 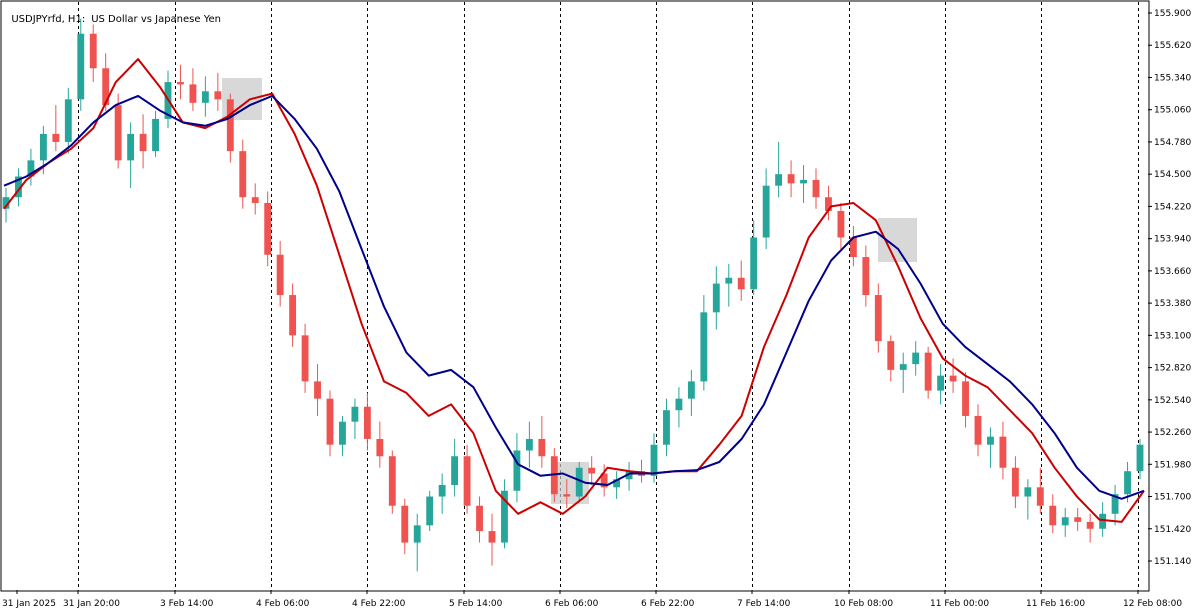 I want to click on y-tick-label: 153.380, so click(x=1172, y=304).